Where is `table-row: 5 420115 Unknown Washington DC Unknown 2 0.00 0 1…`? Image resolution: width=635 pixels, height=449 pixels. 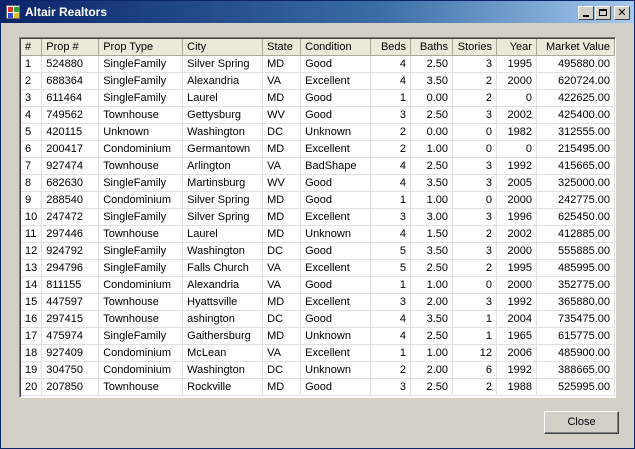 table-row: 5 420115 Unknown Washington DC Unknown 2 0.00 0 1… is located at coordinates (318, 132).